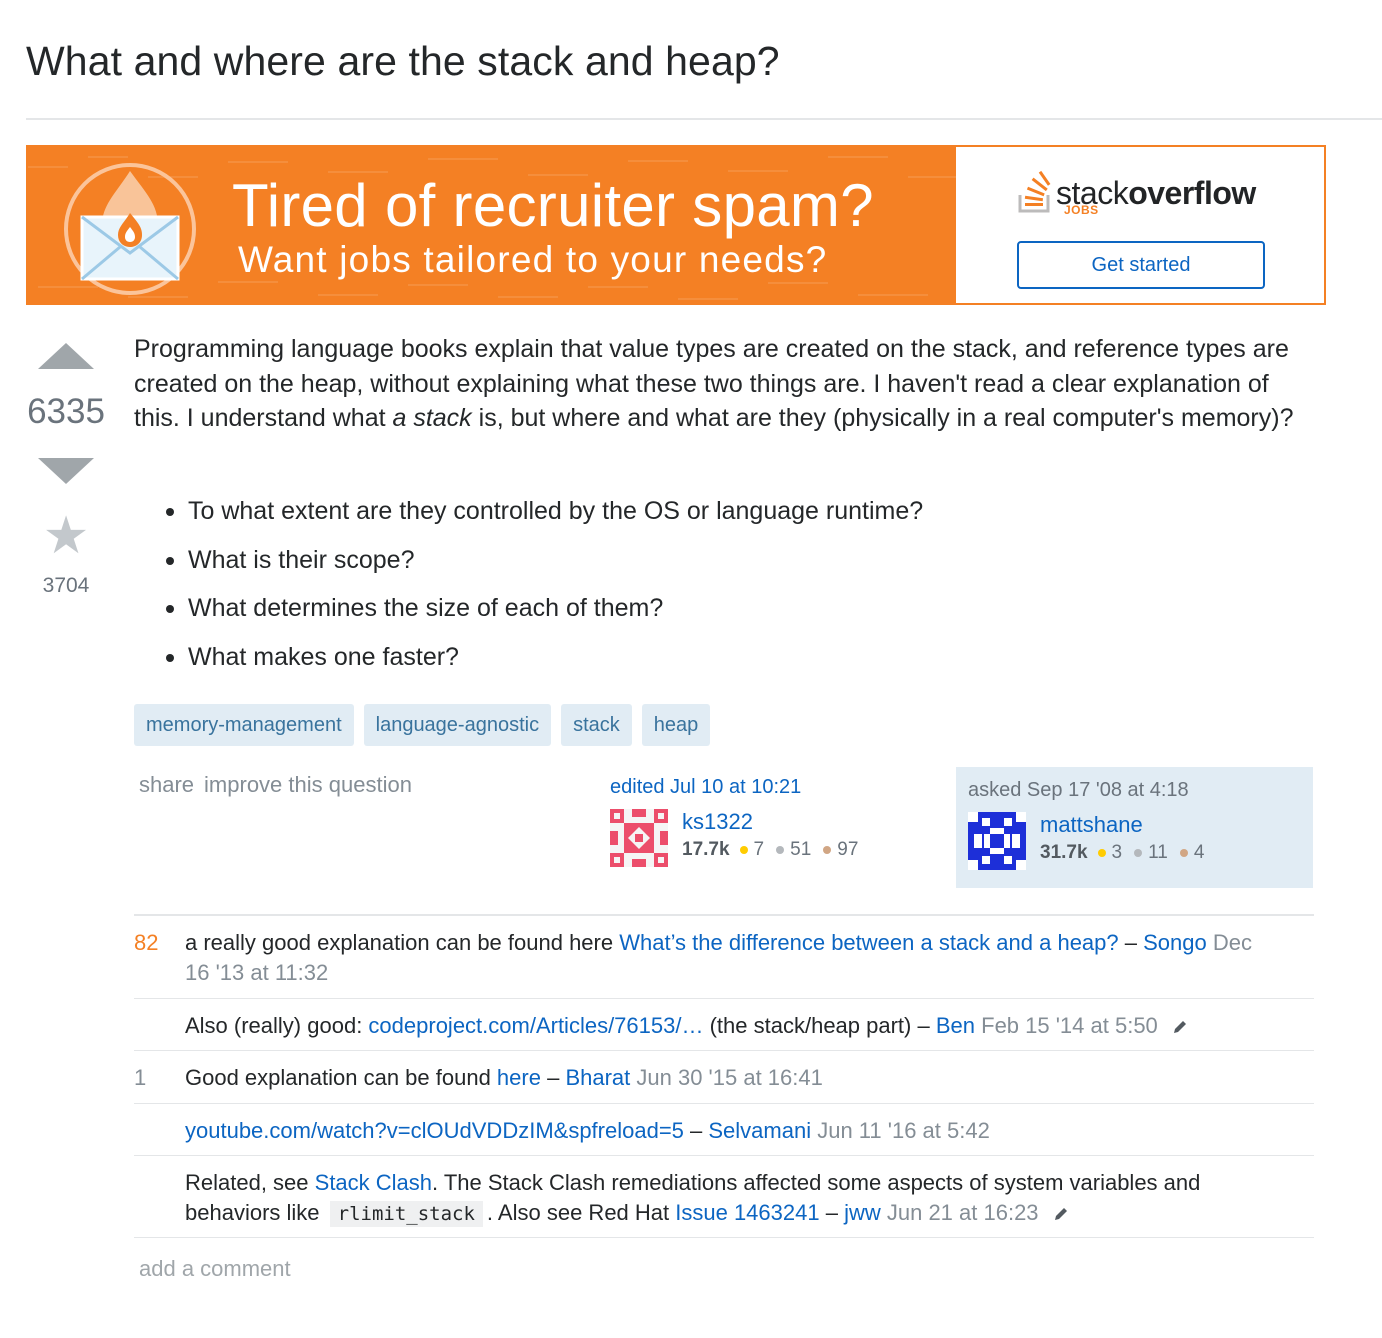  Describe the element at coordinates (250, 1182) in the screenshot. I see `comment-text: Related, see` at that location.